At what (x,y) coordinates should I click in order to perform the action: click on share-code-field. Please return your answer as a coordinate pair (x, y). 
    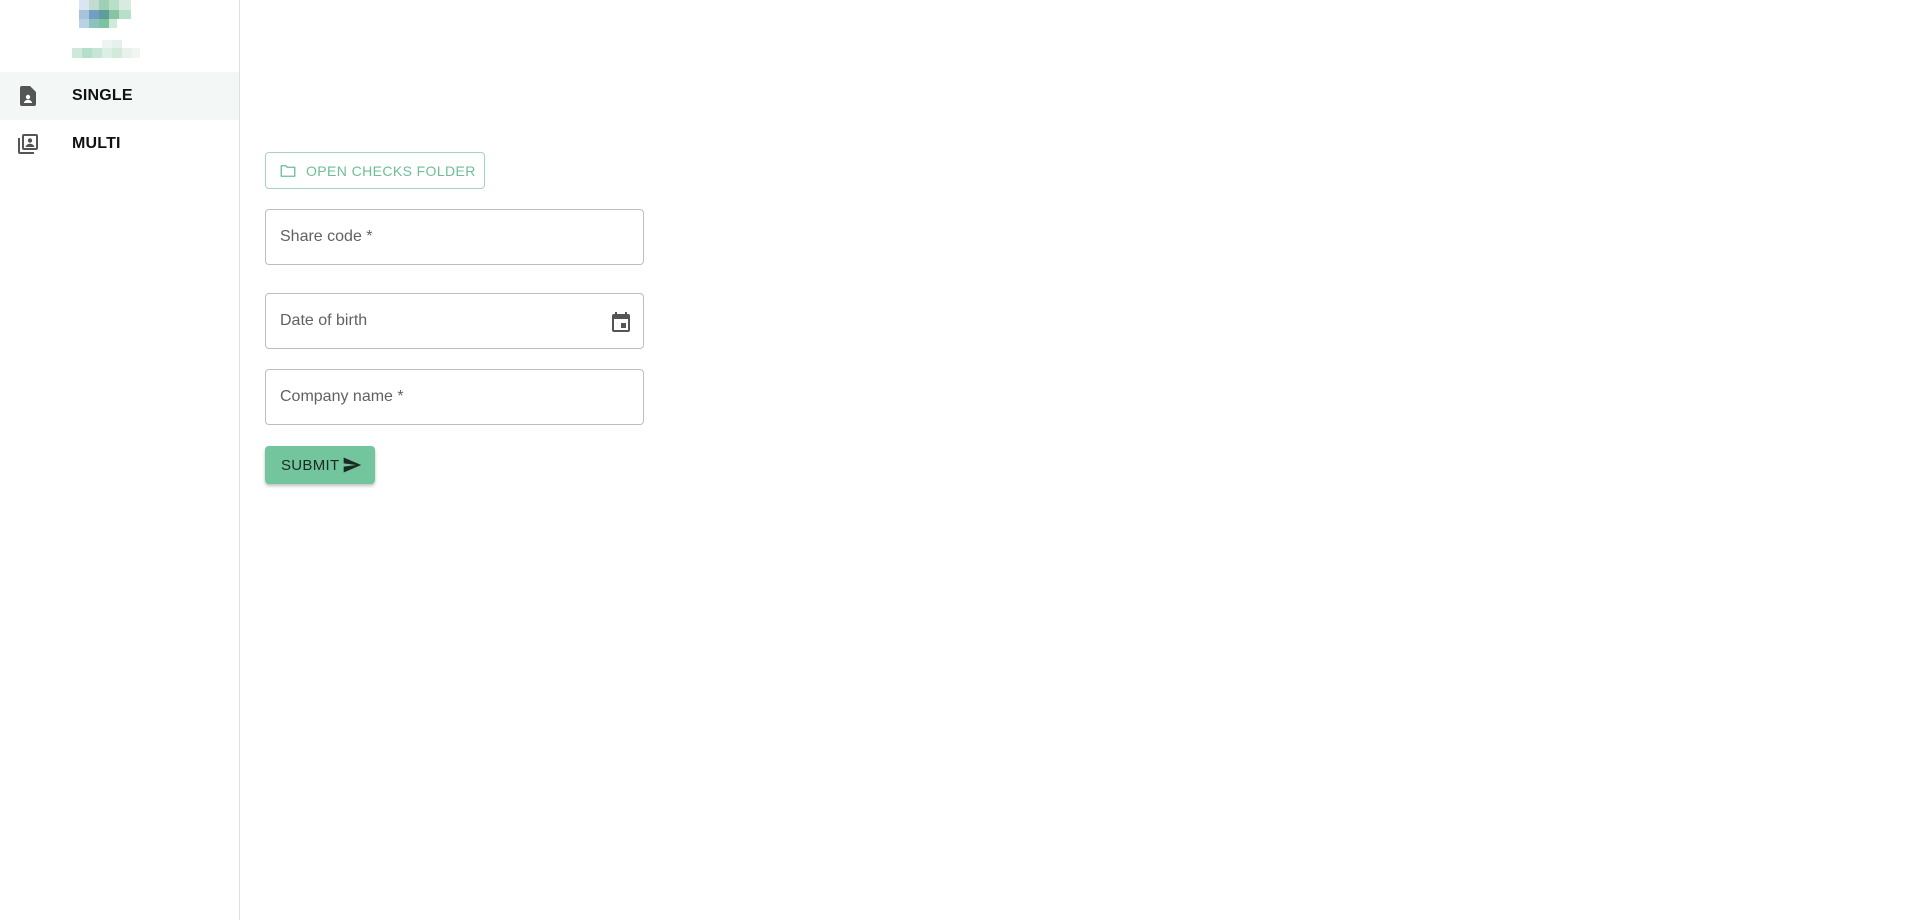
    Looking at the image, I should click on (454, 237).